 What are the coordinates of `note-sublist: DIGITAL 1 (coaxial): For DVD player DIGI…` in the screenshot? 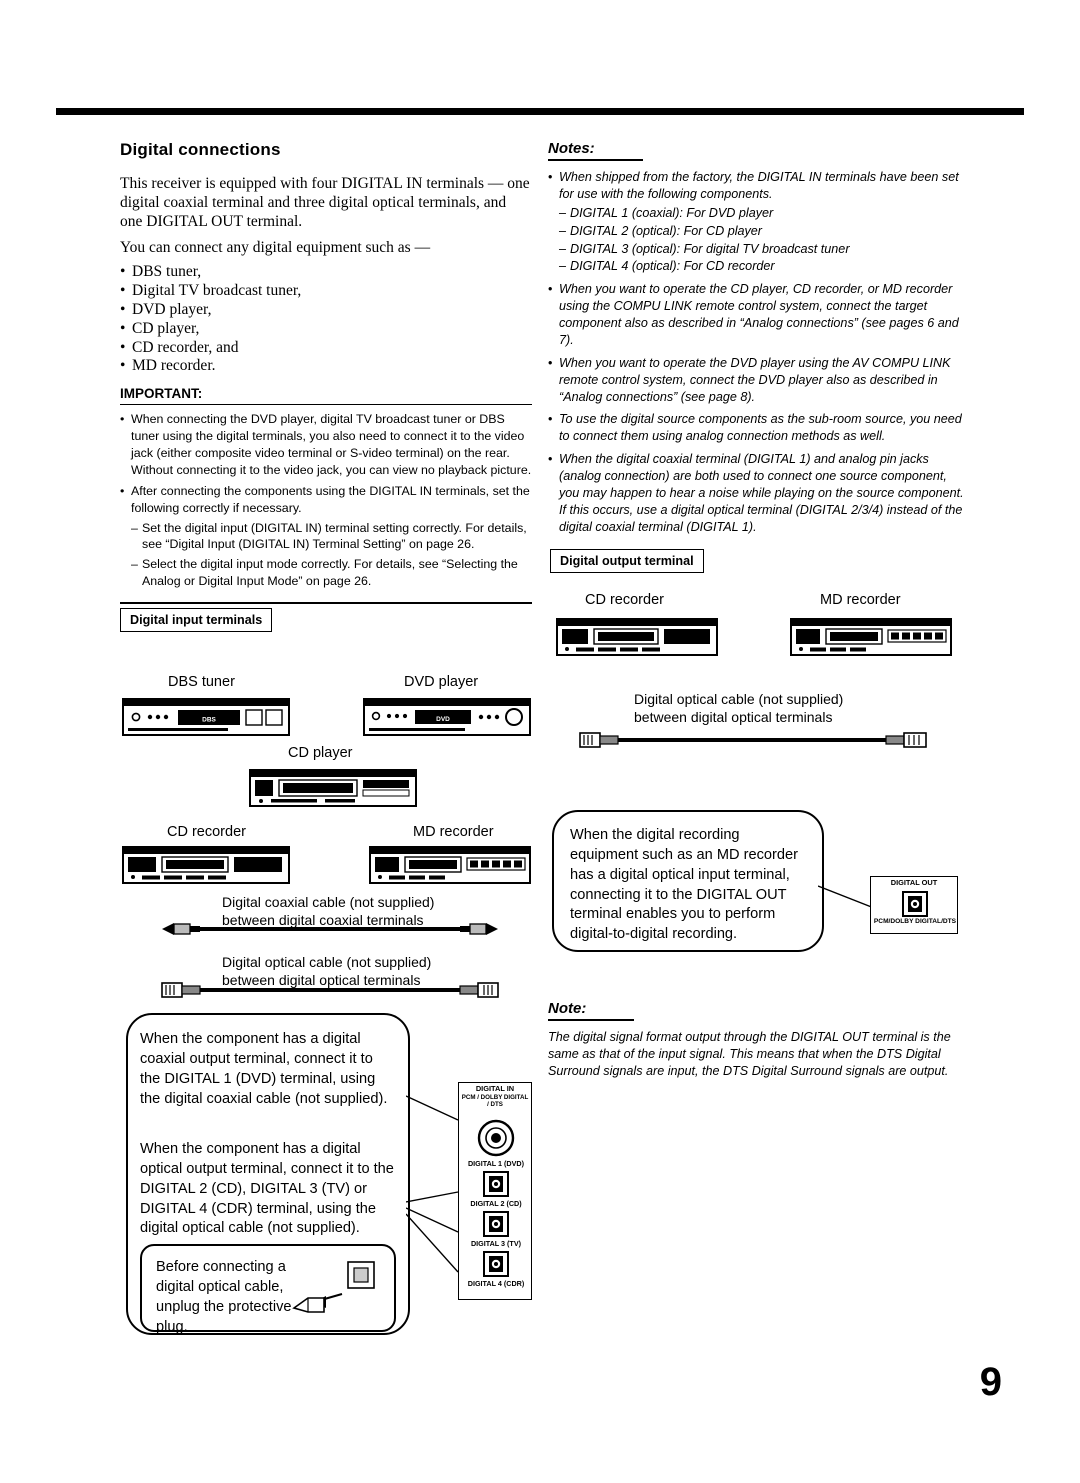 It's located at (763, 240).